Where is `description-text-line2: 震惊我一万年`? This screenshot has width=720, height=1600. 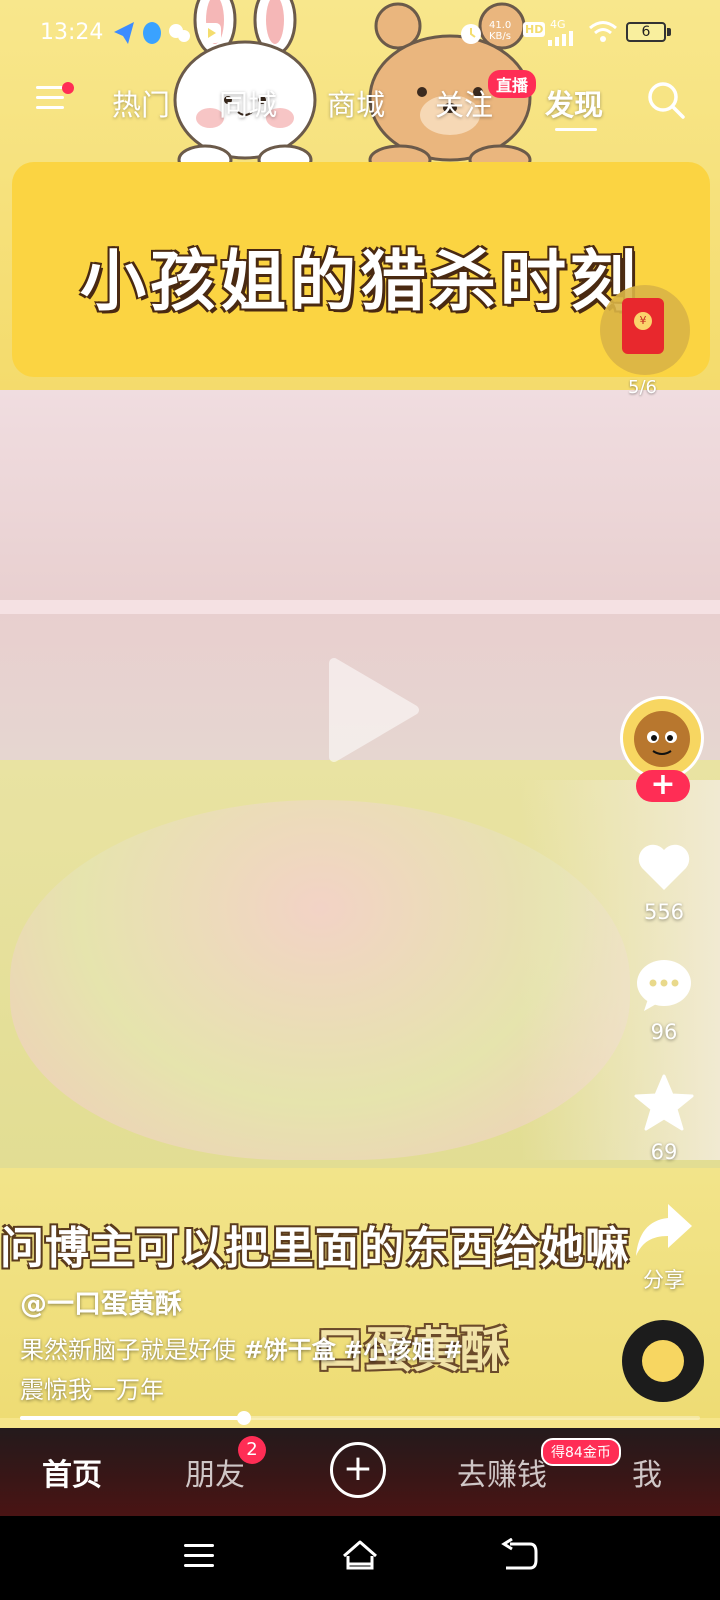 description-text-line2: 震惊我一万年 is located at coordinates (92, 1390).